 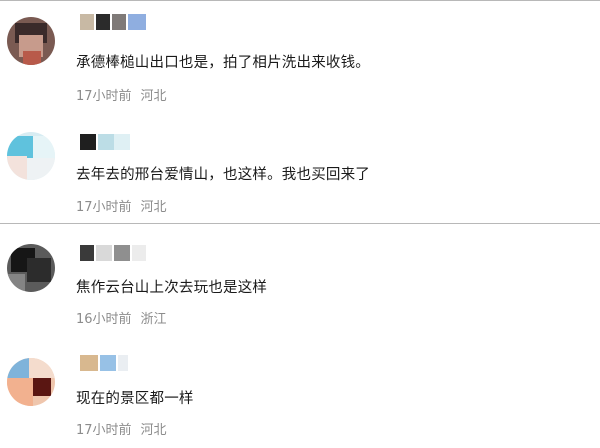 What do you see at coordinates (135, 399) in the screenshot?
I see `comment-text: 现在的景区都一样` at bounding box center [135, 399].